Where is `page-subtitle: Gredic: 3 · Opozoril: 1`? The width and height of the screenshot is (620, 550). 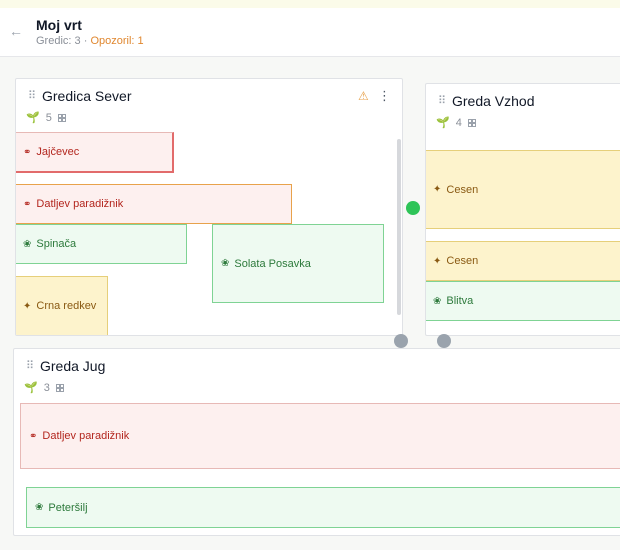
page-subtitle: Gredic: 3 · Opozoril: 1 is located at coordinates (90, 41).